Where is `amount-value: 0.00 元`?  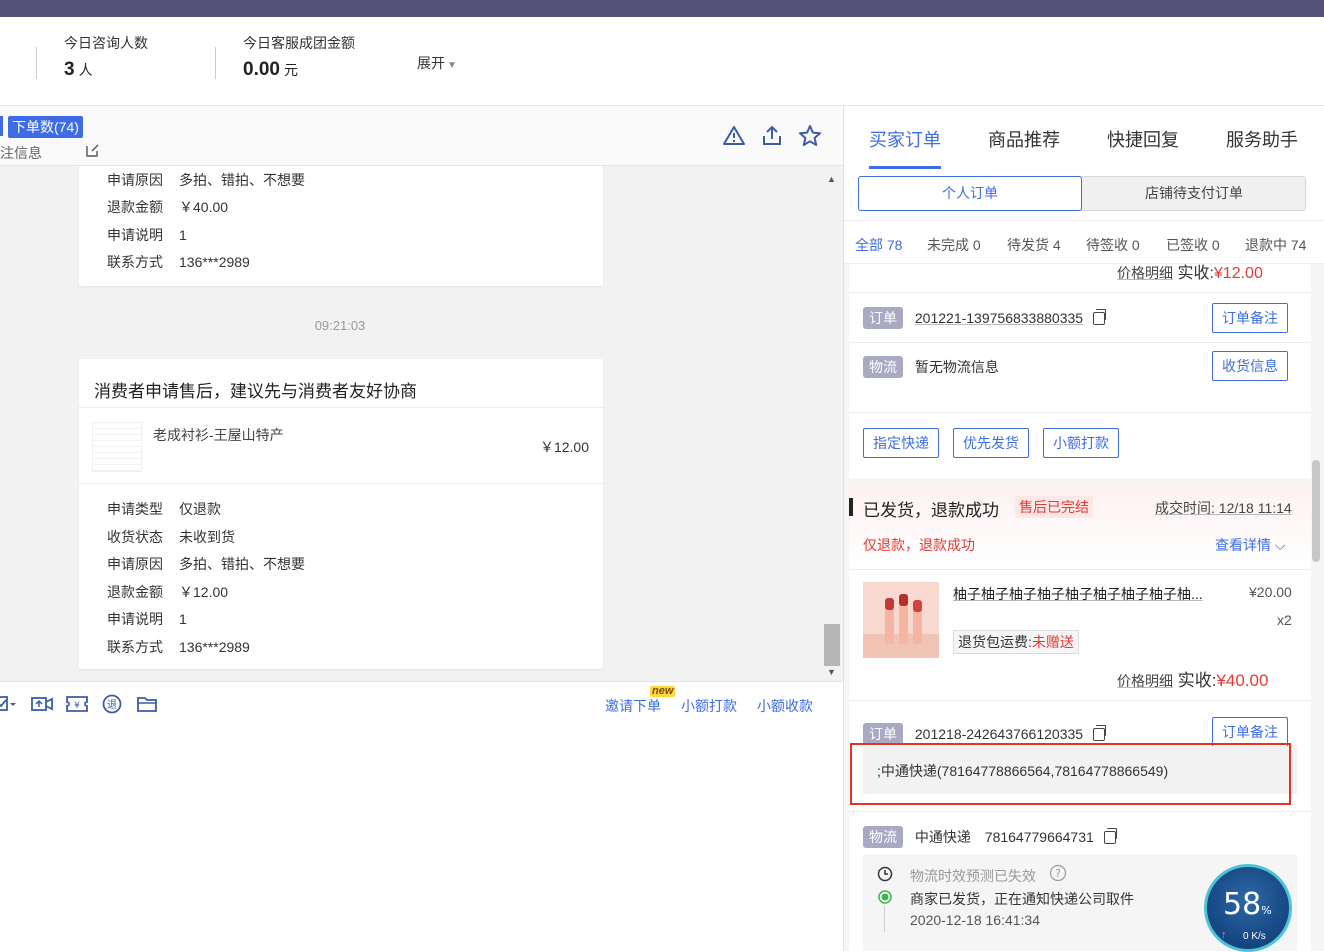
amount-value: 0.00 元 is located at coordinates (270, 69).